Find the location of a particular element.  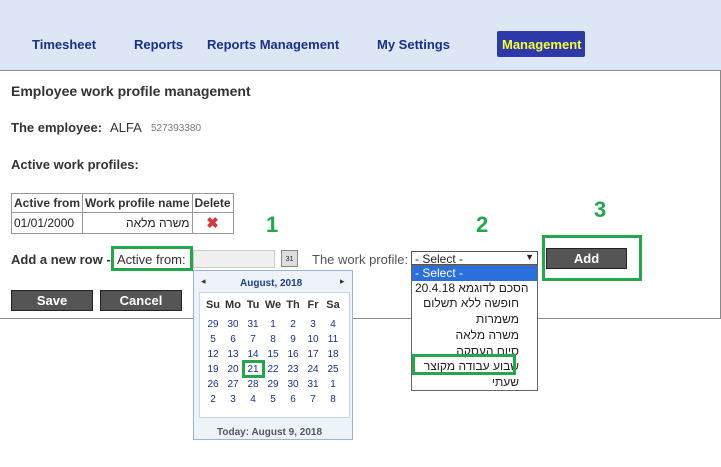

calendar-day: 27 is located at coordinates (233, 384).